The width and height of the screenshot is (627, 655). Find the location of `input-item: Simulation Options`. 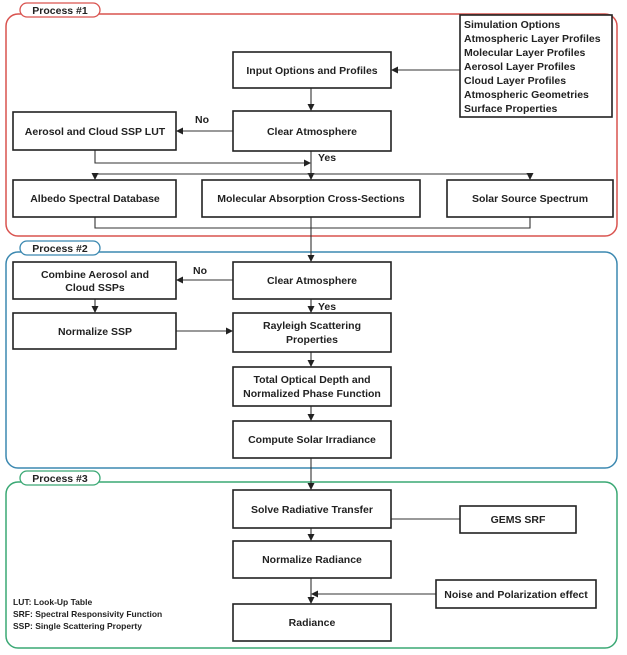

input-item: Simulation Options is located at coordinates (512, 25).